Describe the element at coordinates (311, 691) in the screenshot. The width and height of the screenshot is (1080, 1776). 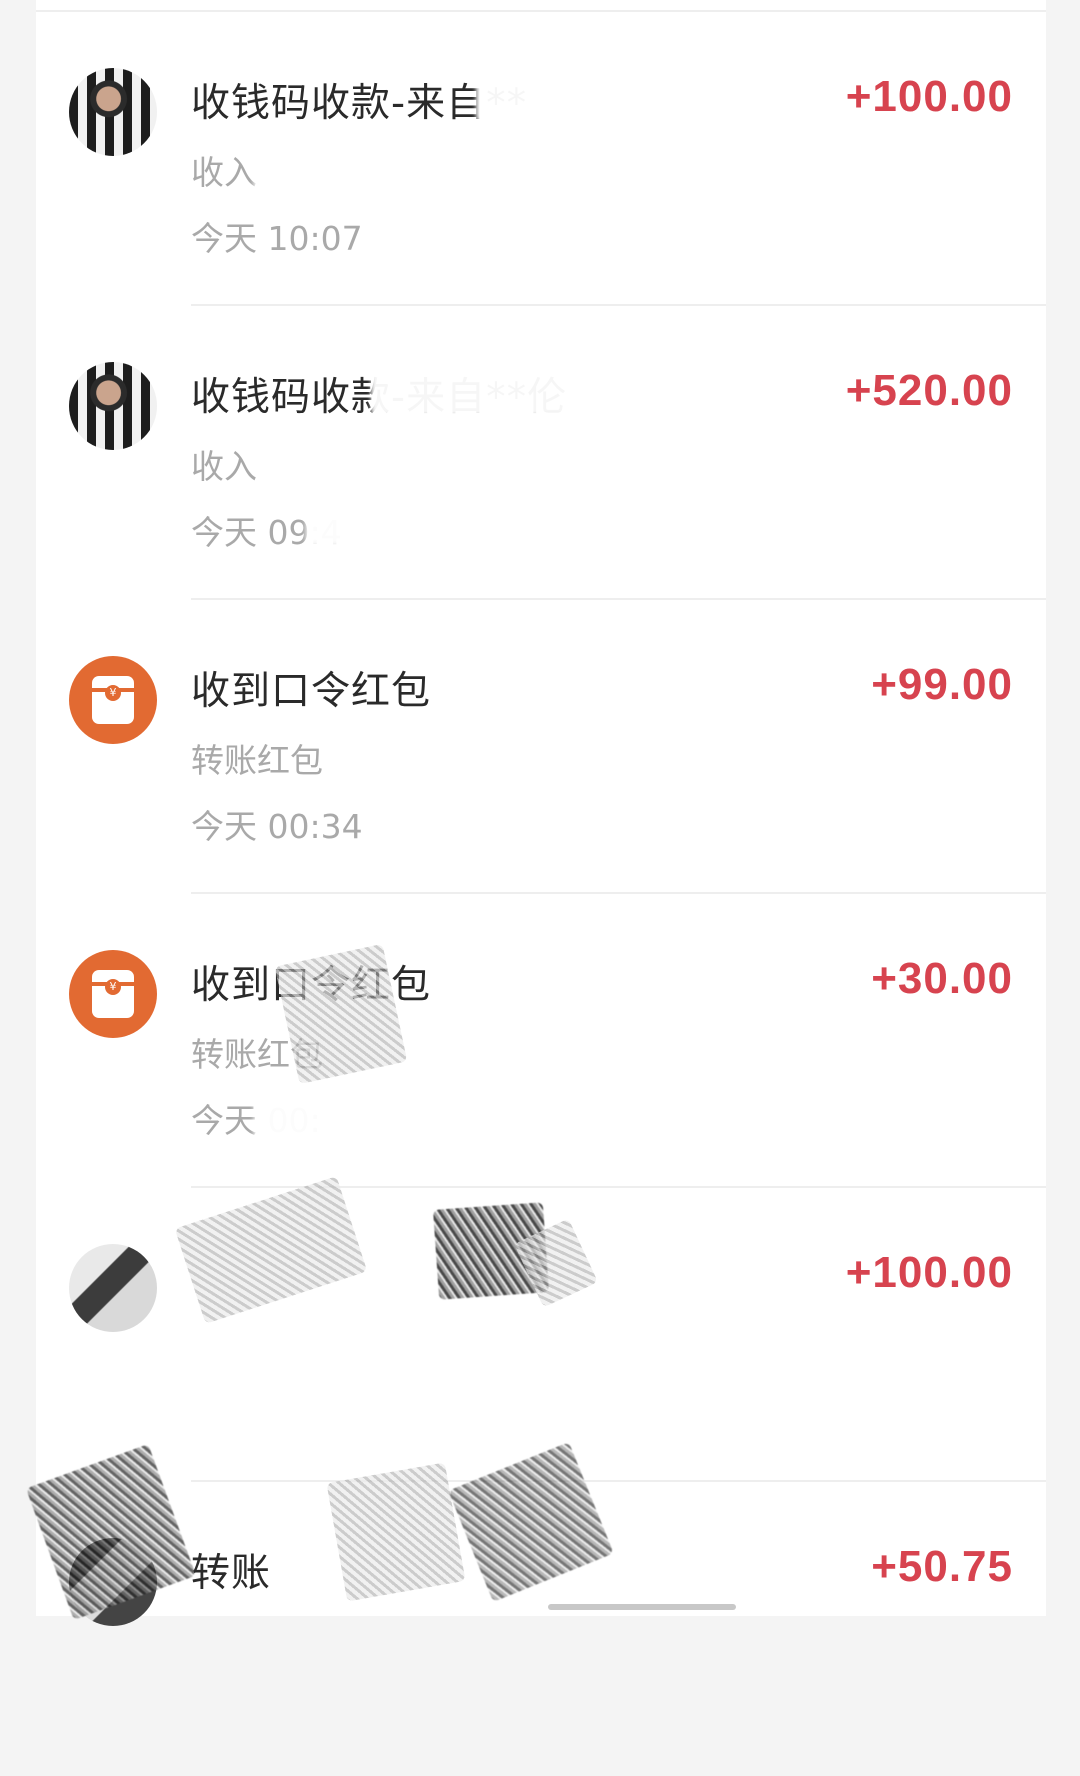
I see `transaction-title: 收到口令红包` at that location.